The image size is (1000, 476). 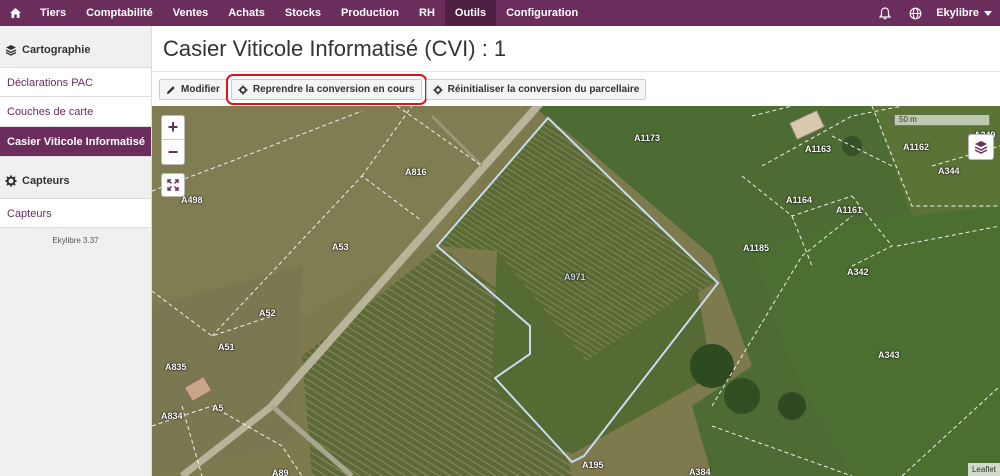 What do you see at coordinates (75, 213) in the screenshot?
I see `sidebar-item-capteurs: Capteurs` at bounding box center [75, 213].